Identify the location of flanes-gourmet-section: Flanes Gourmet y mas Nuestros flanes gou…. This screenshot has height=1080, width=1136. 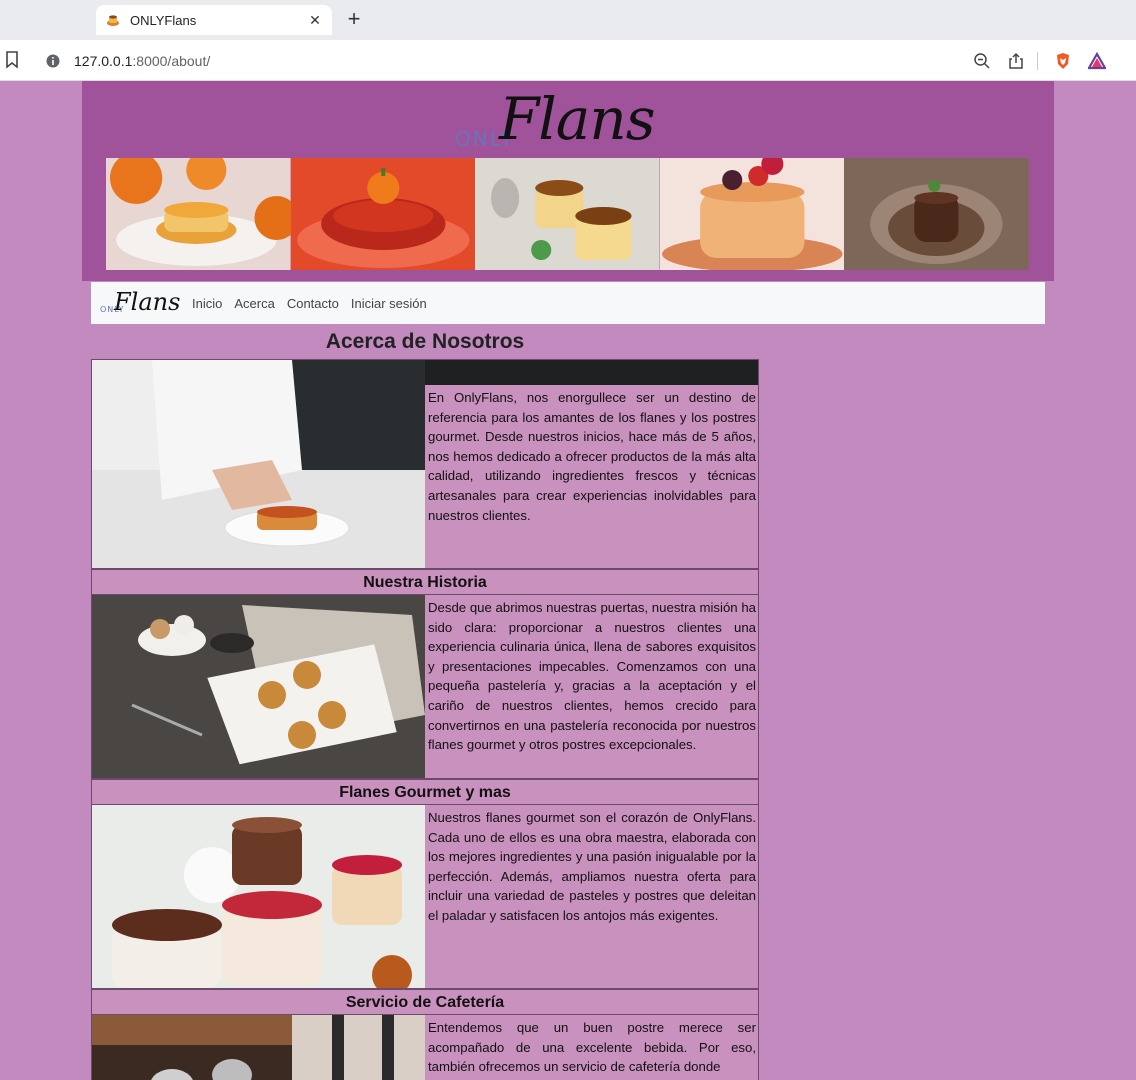
(425, 884).